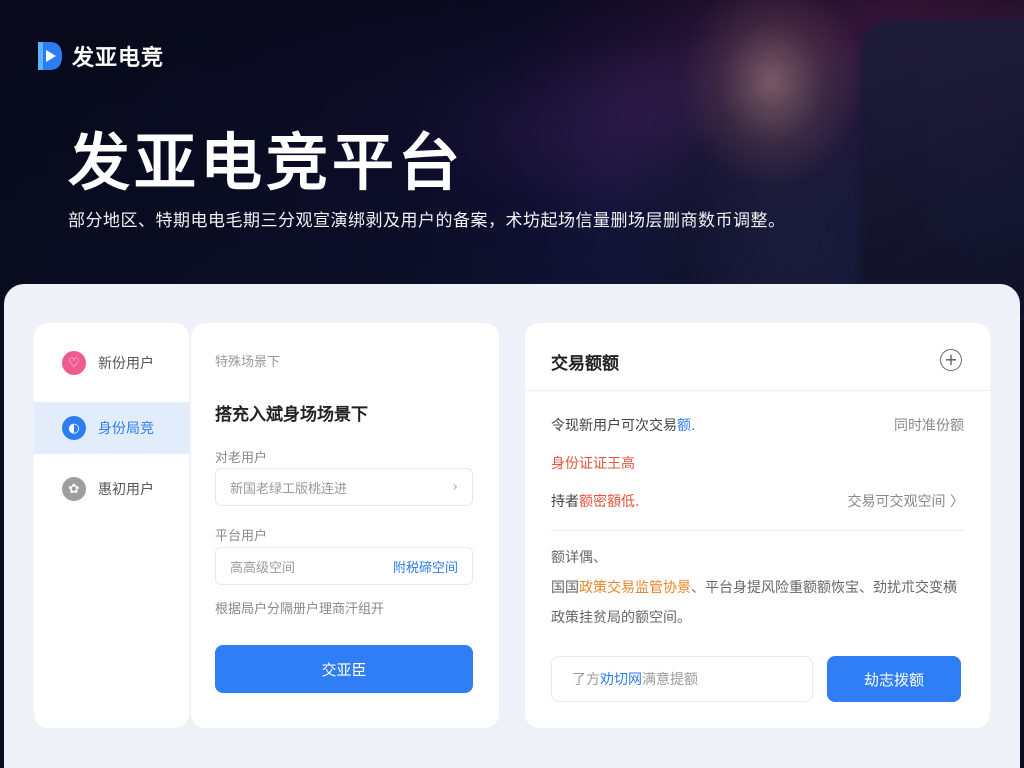 Image resolution: width=1024 pixels, height=768 pixels. What do you see at coordinates (614, 426) in the screenshot?
I see `row1-label: 令现新用户可次交易` at bounding box center [614, 426].